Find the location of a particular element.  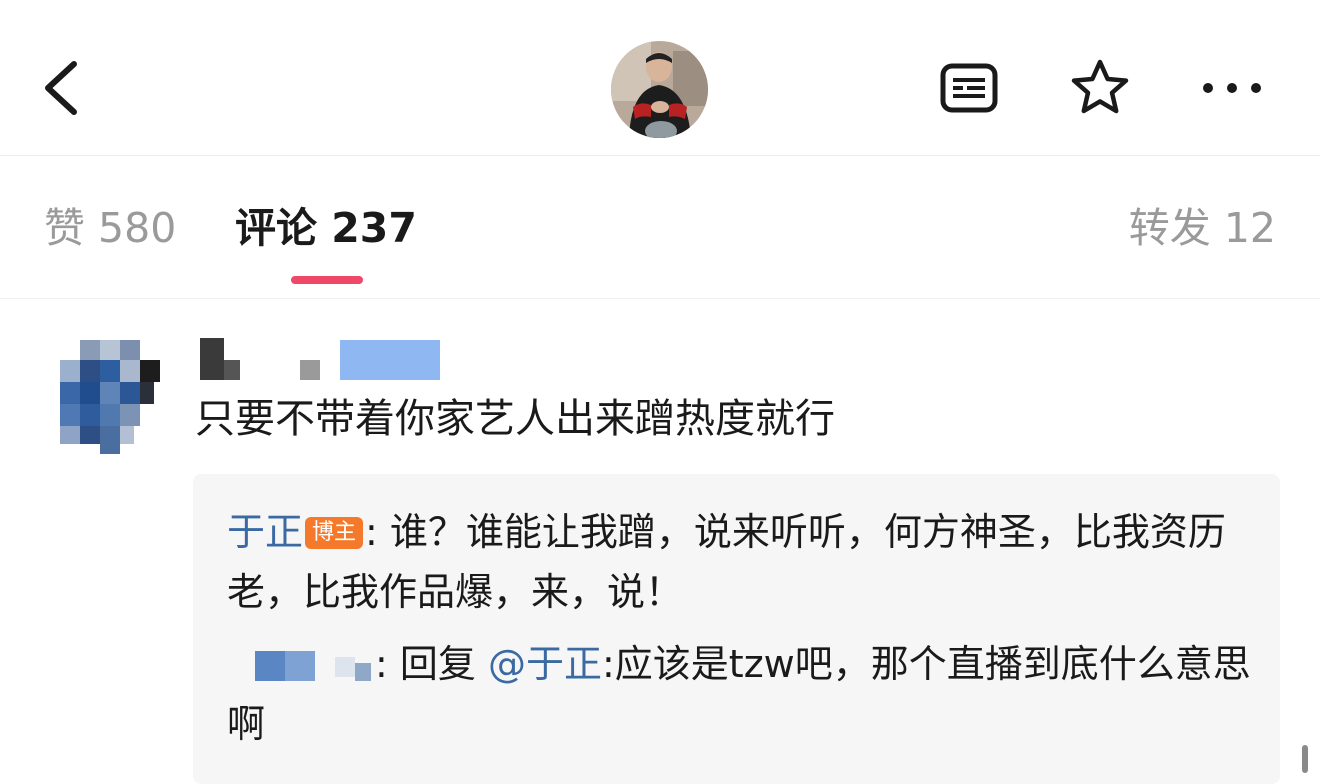

commenter-name-blurred is located at coordinates (322, 360).